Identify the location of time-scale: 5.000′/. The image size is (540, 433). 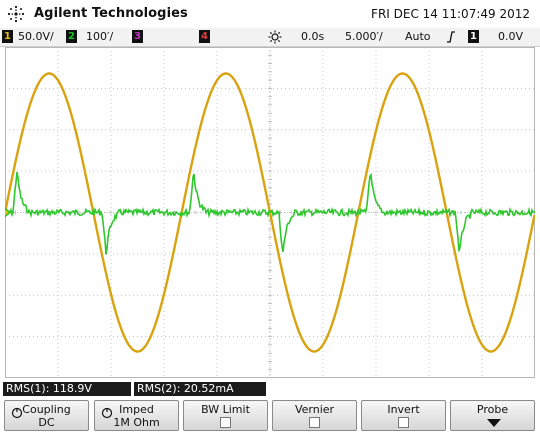
(364, 36).